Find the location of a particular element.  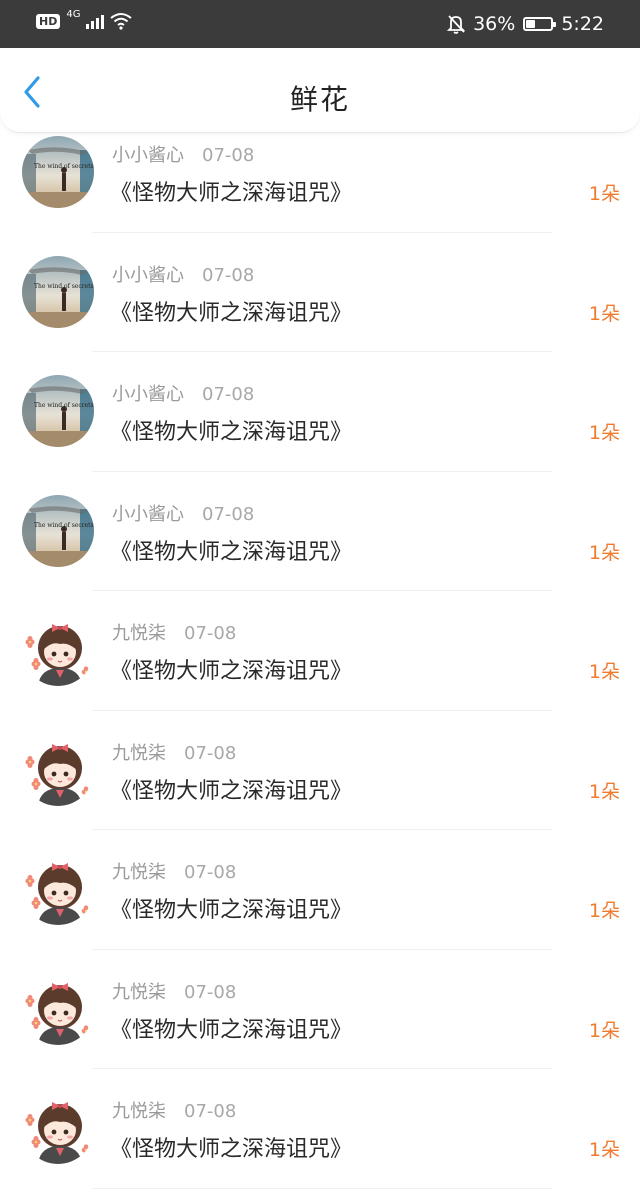

status-left: HD 4G is located at coordinates (84, 19).